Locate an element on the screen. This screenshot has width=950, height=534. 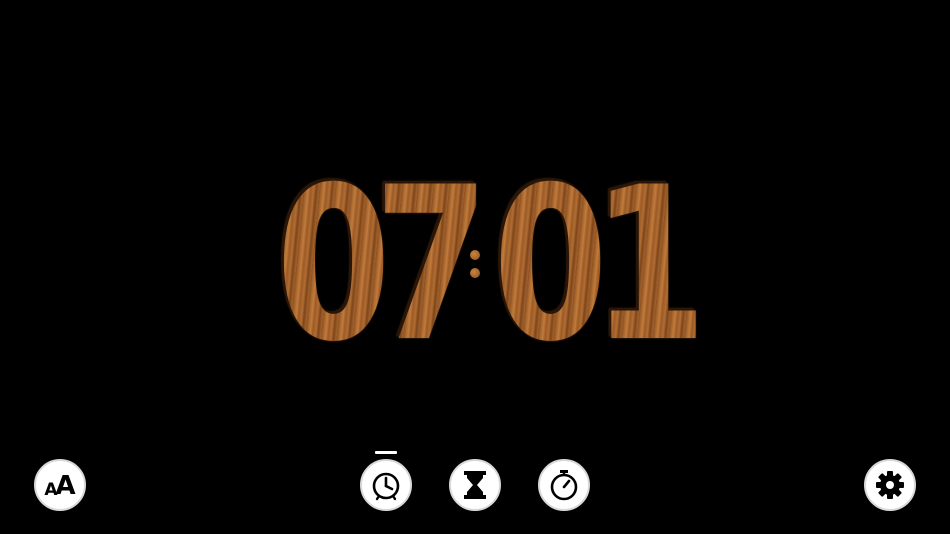
font-size-large-letter: A is located at coordinates (65, 486).